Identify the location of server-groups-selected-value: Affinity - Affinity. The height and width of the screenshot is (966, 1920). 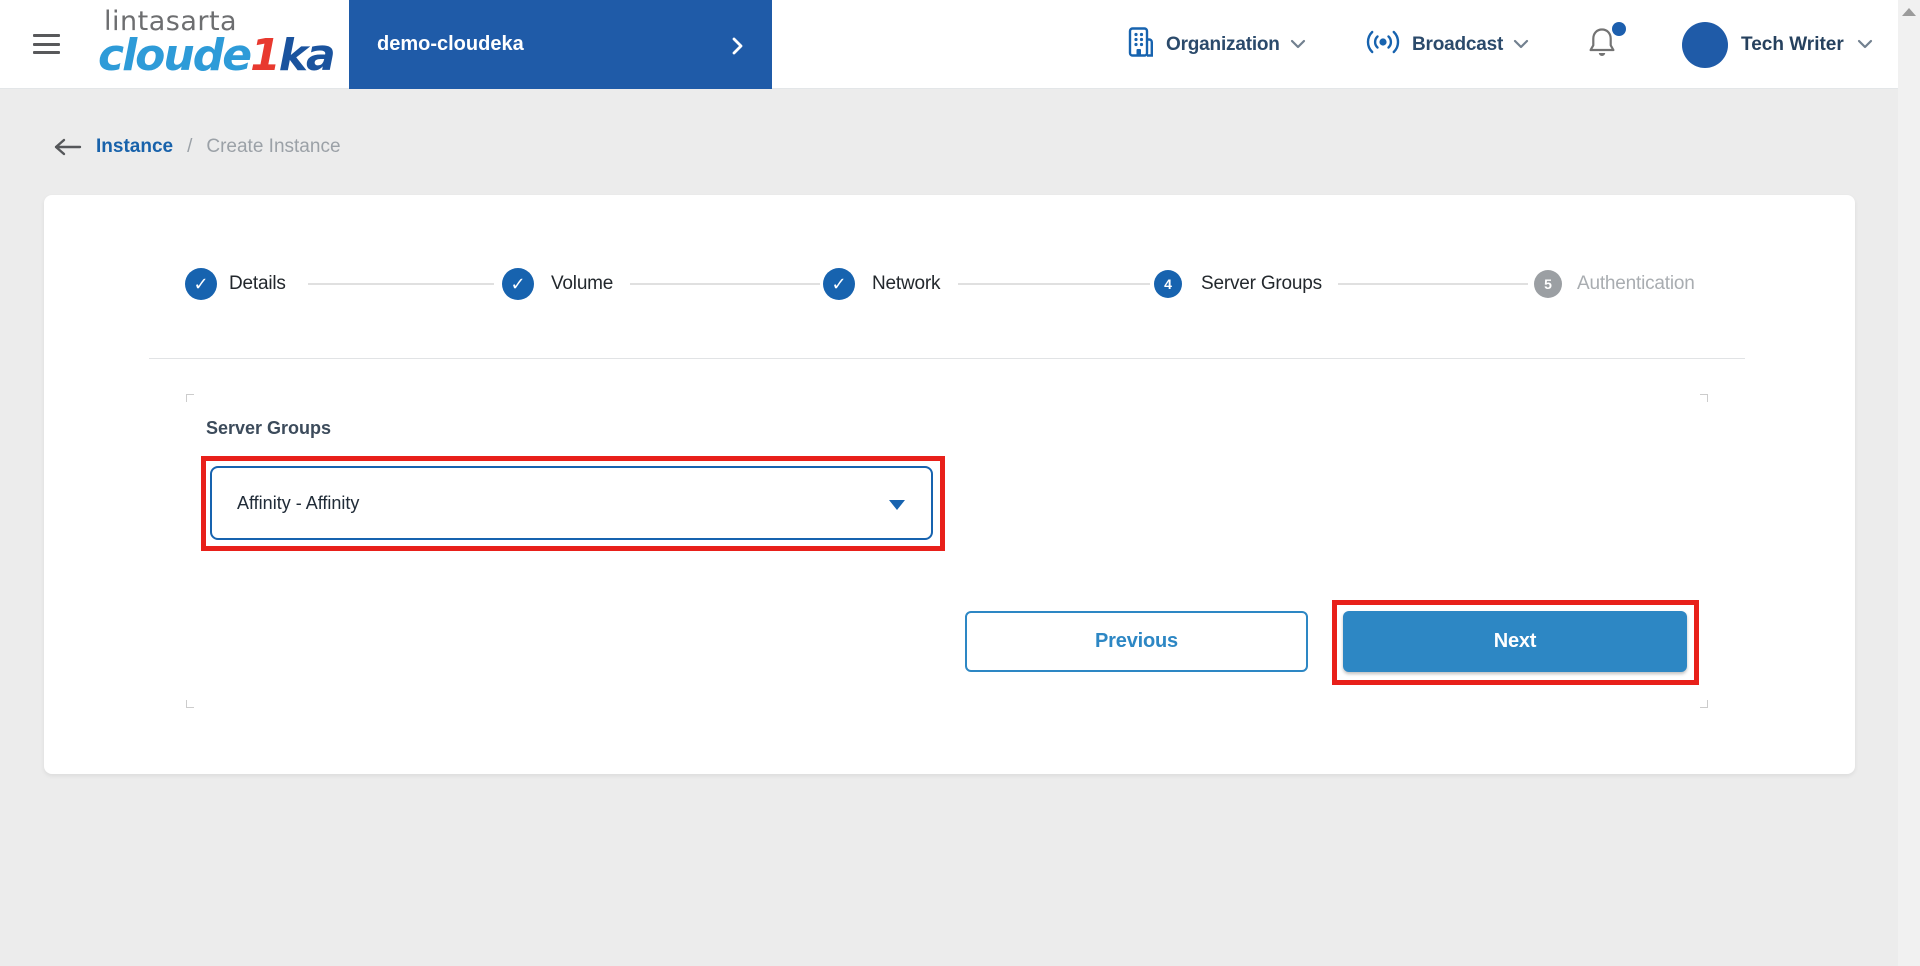
(298, 502).